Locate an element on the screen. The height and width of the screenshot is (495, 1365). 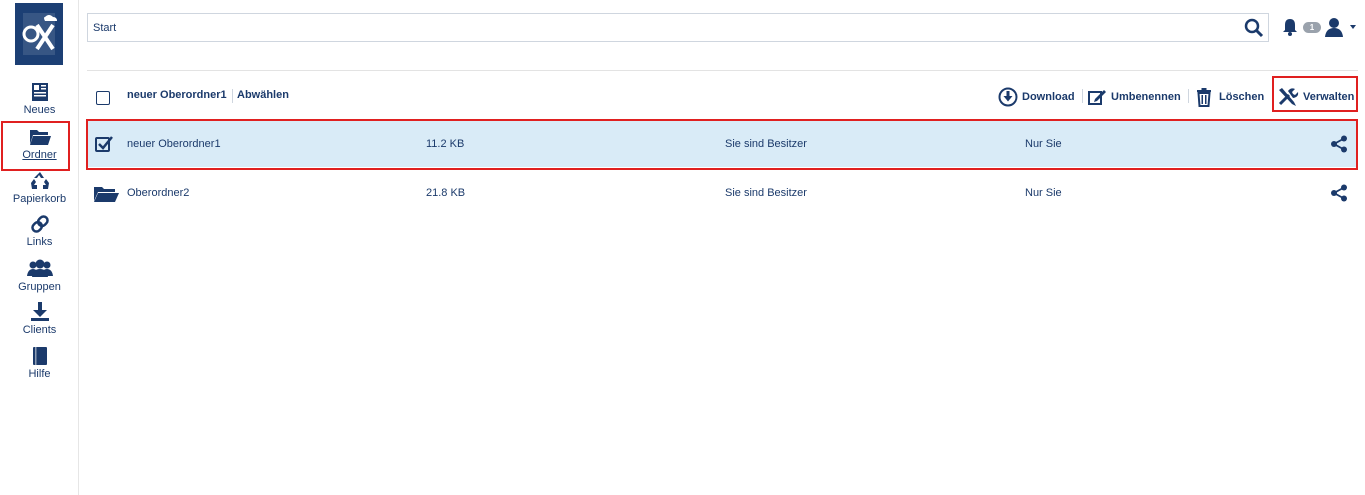
sidebar-item-label: Neues is located at coordinates (39, 110).